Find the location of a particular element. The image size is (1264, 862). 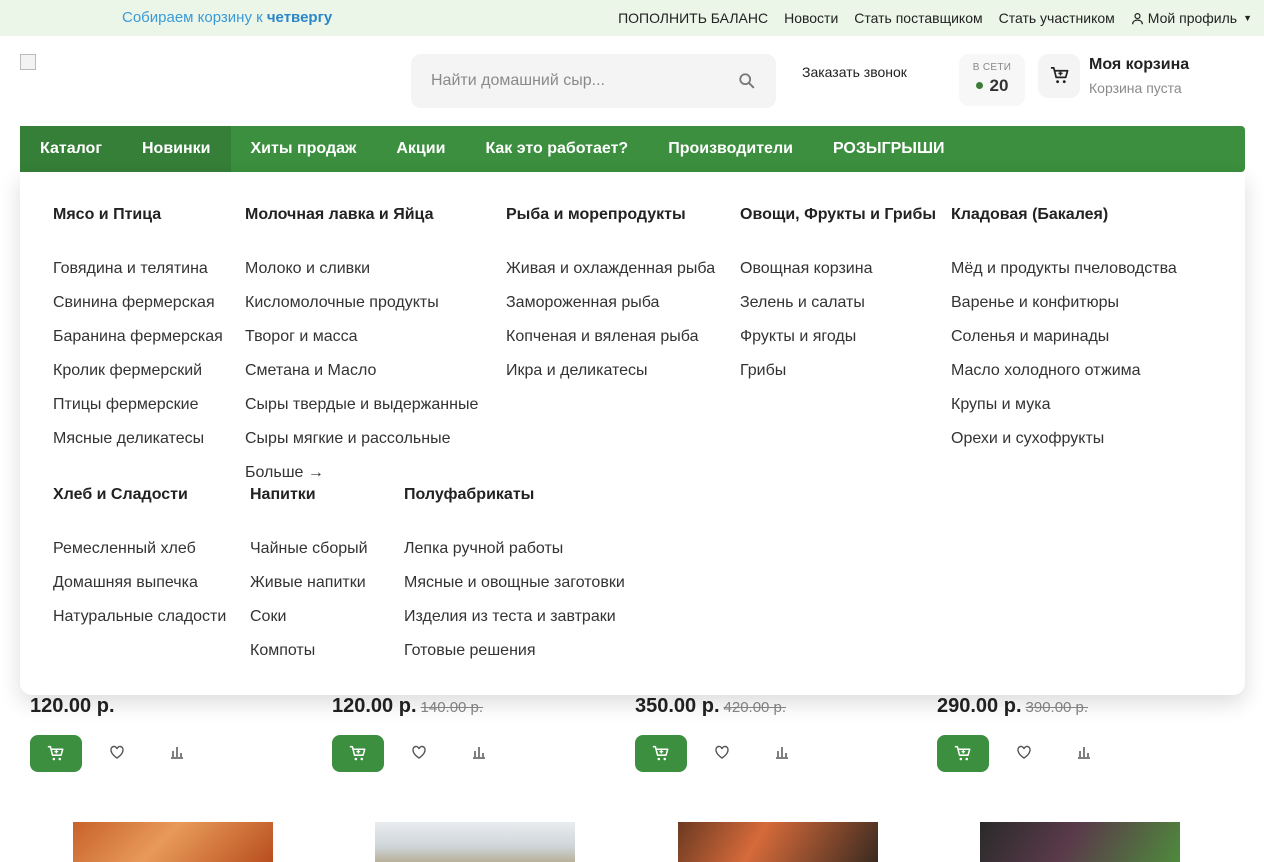

menu-item: Сметана и Масло is located at coordinates (361, 371).